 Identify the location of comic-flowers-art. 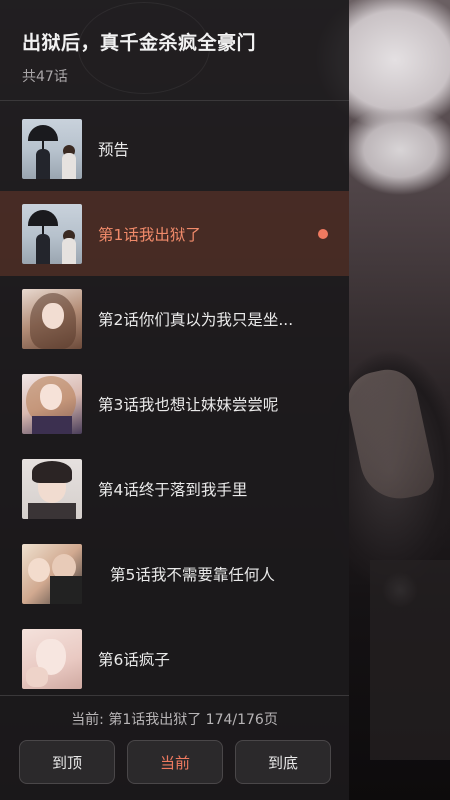
(410, 660).